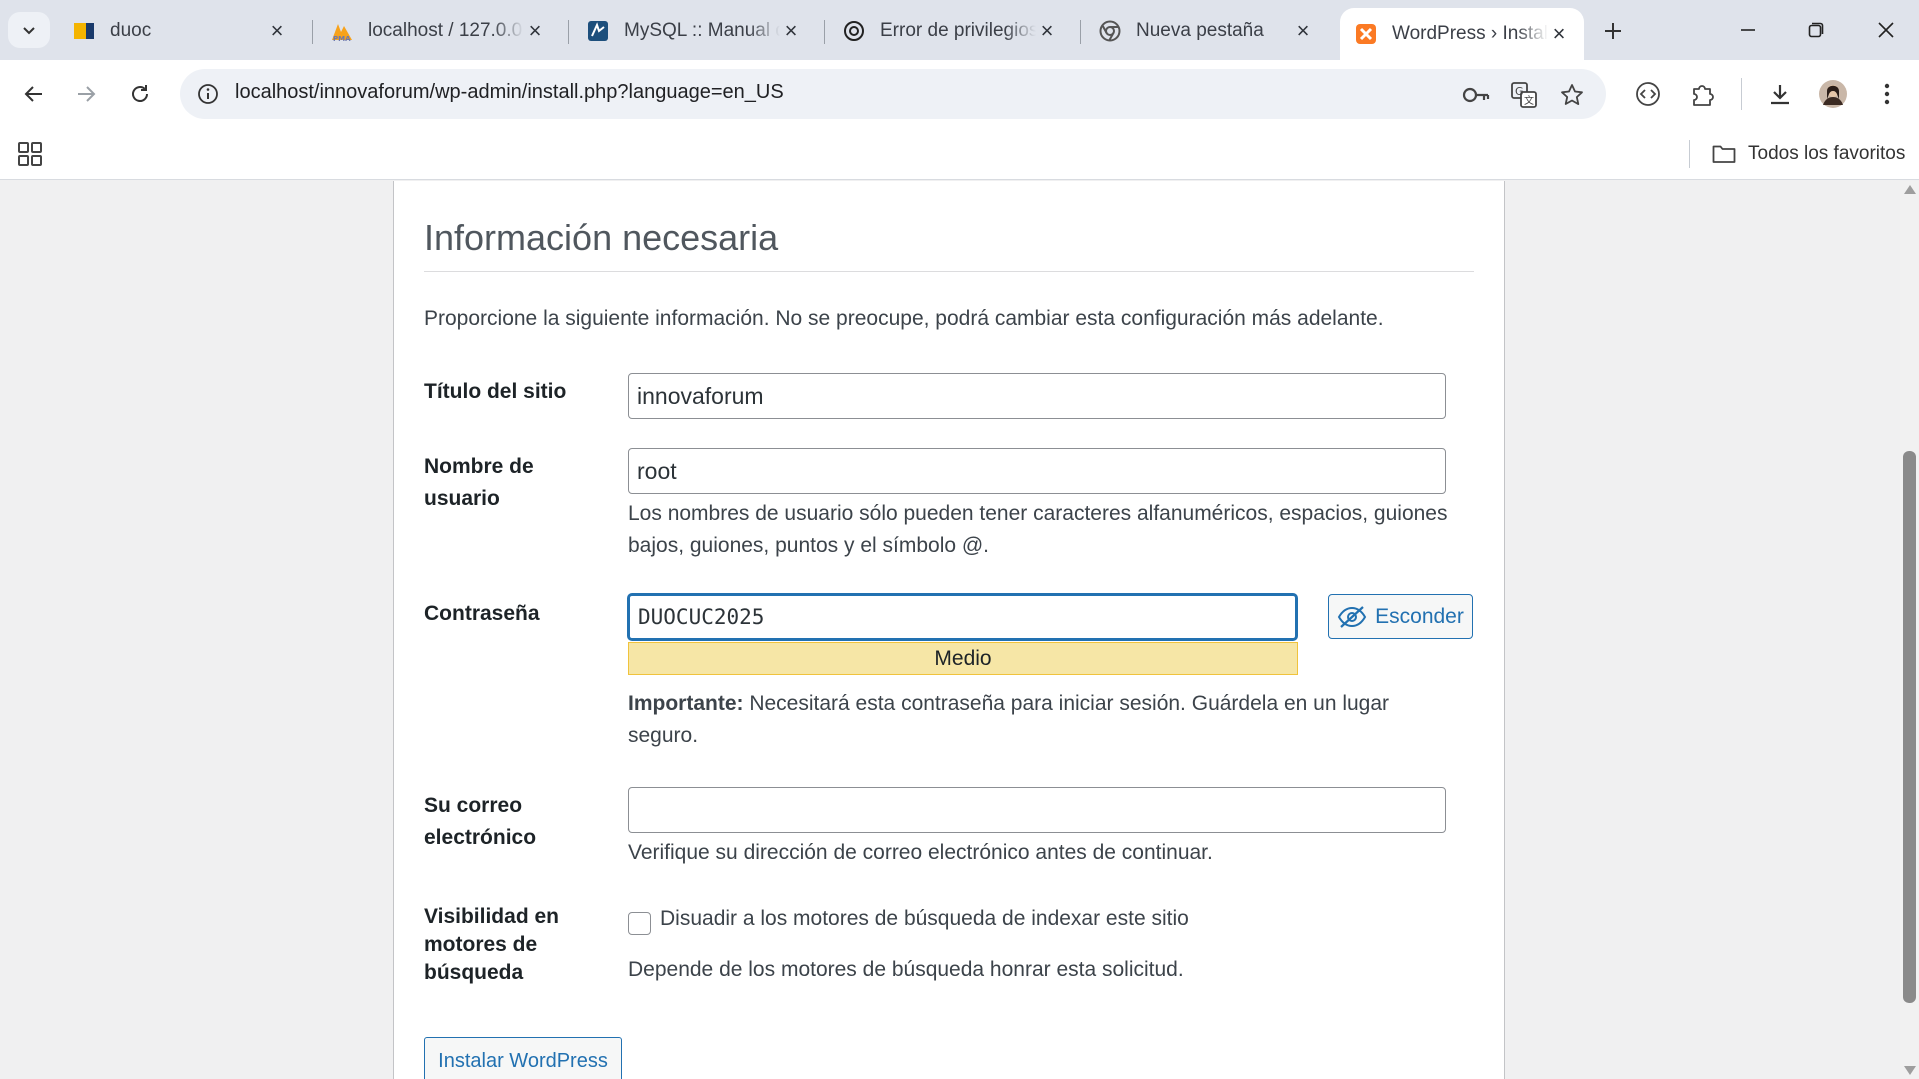 The width and height of the screenshot is (1919, 1079). What do you see at coordinates (1366, 34) in the screenshot?
I see `xampp-icon` at bounding box center [1366, 34].